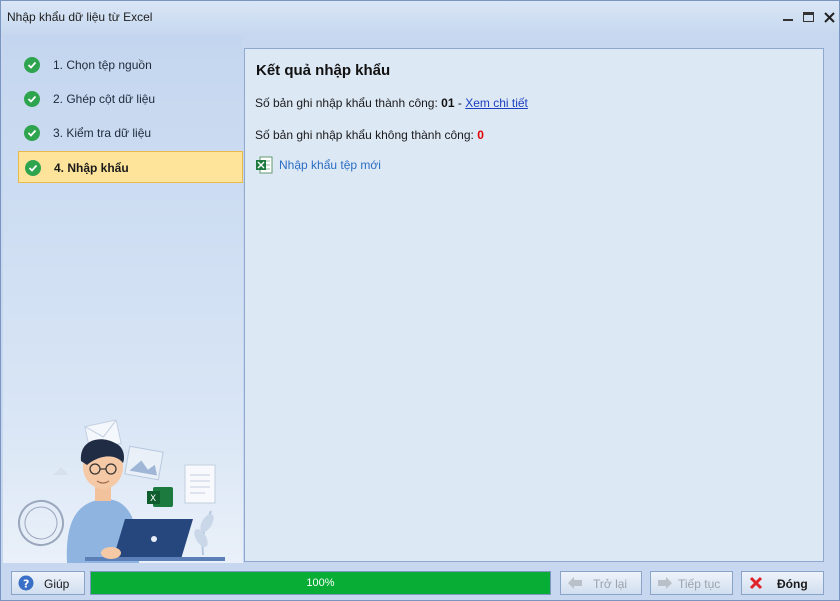 This screenshot has height=601, width=840. Describe the element at coordinates (41, 523) in the screenshot. I see `watermark-stamp` at that location.